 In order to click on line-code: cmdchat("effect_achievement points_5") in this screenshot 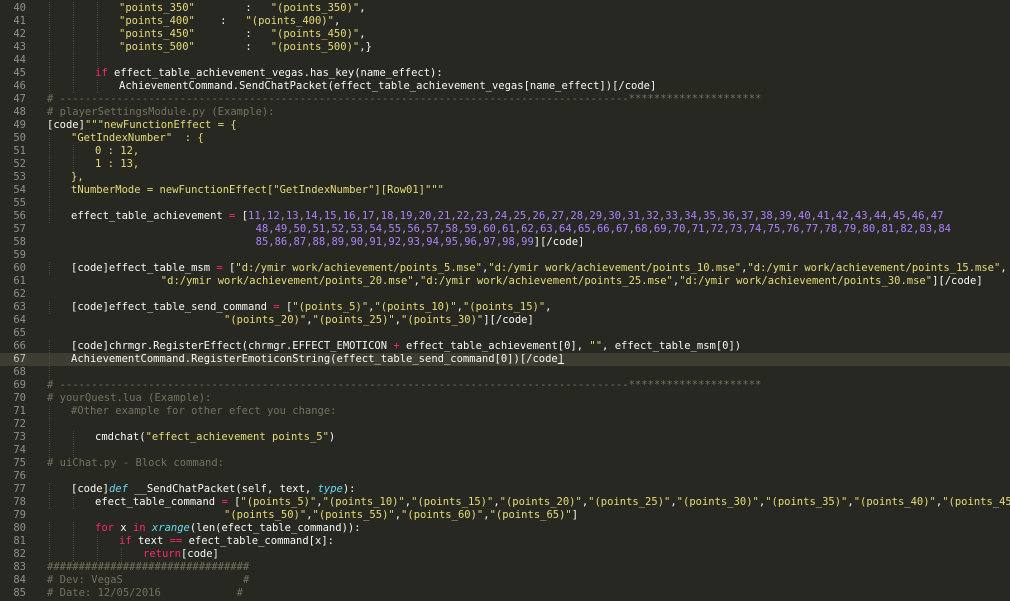, I will do `click(215, 437)`.